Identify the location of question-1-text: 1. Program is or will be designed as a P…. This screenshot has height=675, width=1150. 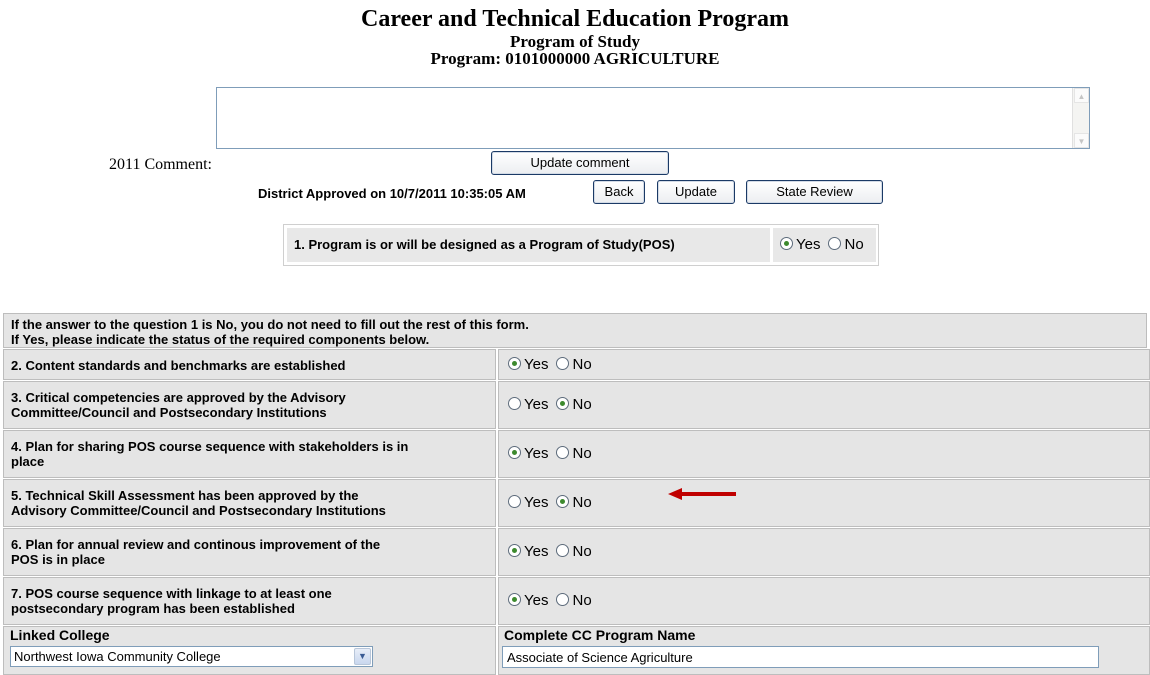
(528, 245).